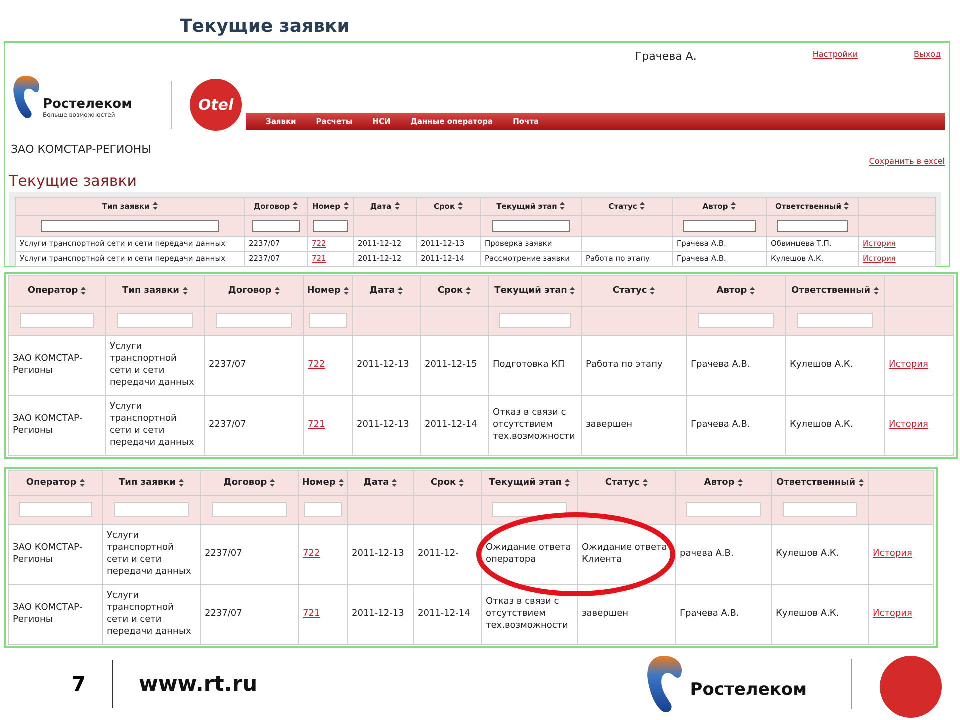 This screenshot has height=720, width=960. What do you see at coordinates (907, 163) in the screenshot?
I see `export-link: Сохранить в excel` at bounding box center [907, 163].